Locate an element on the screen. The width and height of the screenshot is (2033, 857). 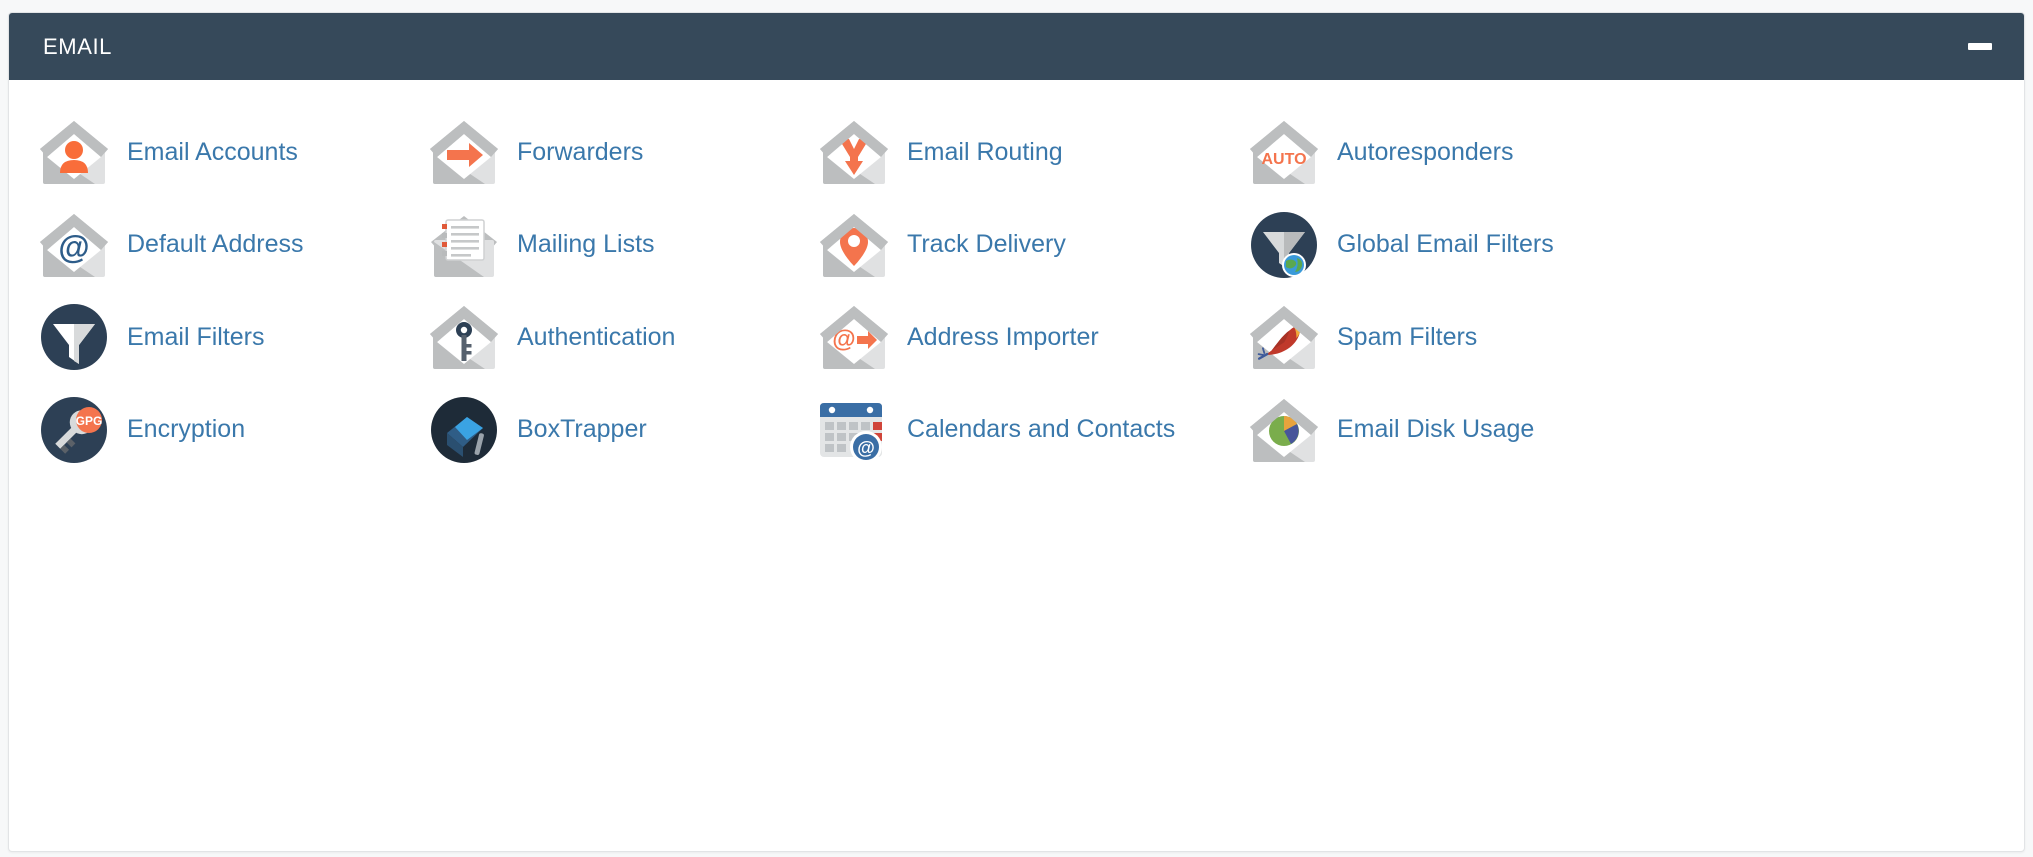
email-item-label: Email Filters is located at coordinates (196, 336).